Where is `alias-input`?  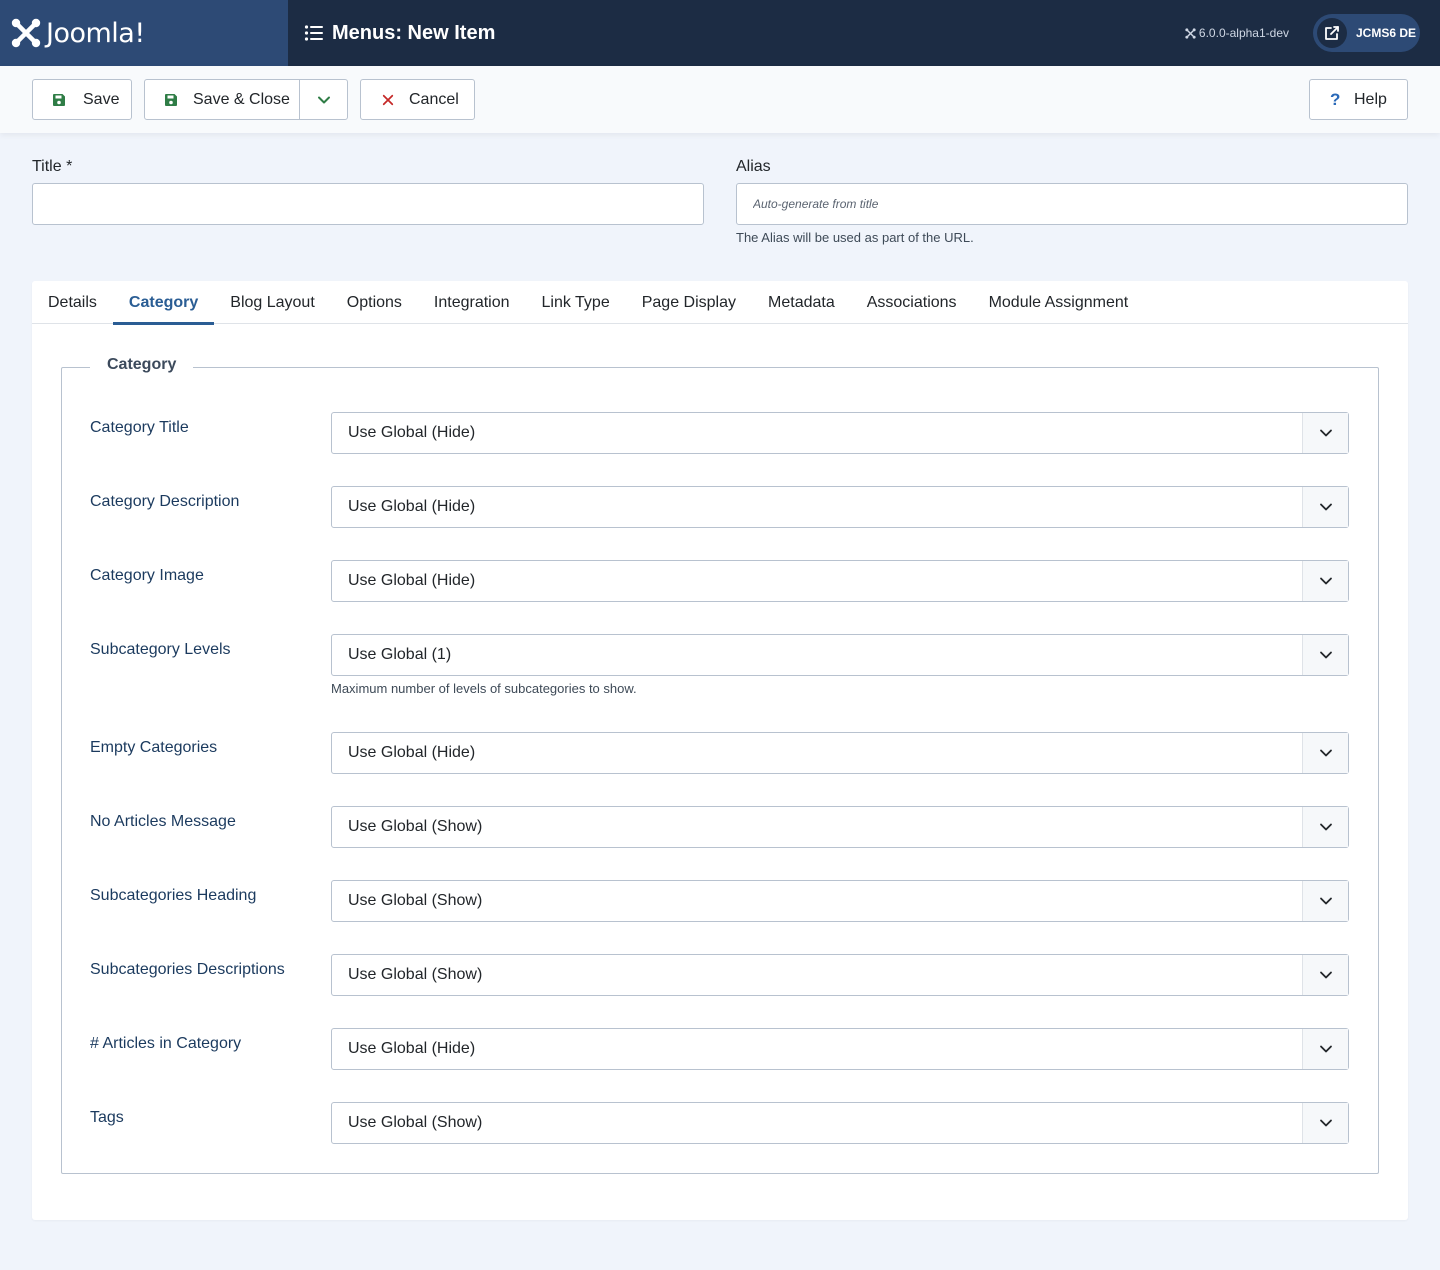 alias-input is located at coordinates (1072, 204).